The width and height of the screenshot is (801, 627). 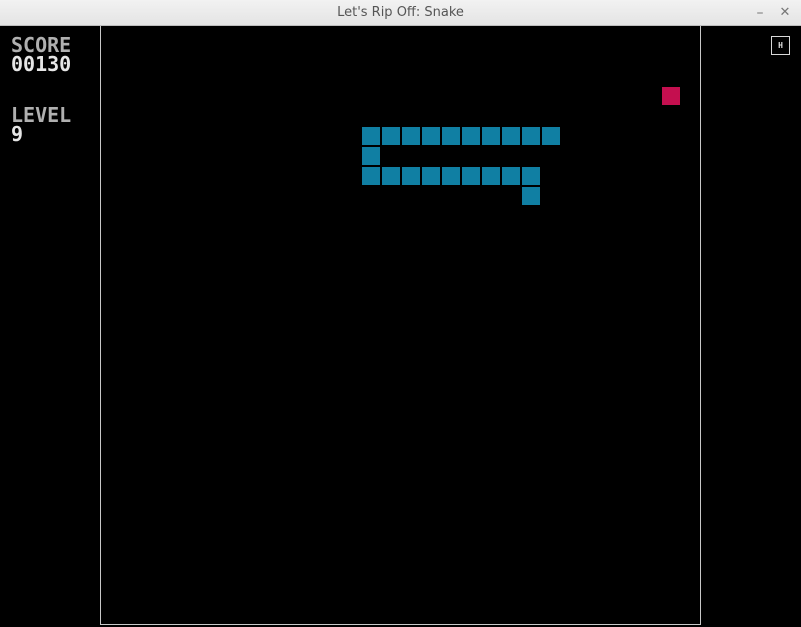 I want to click on title-bar: Let's Rip Off: Snake – ✕, so click(x=400, y=13).